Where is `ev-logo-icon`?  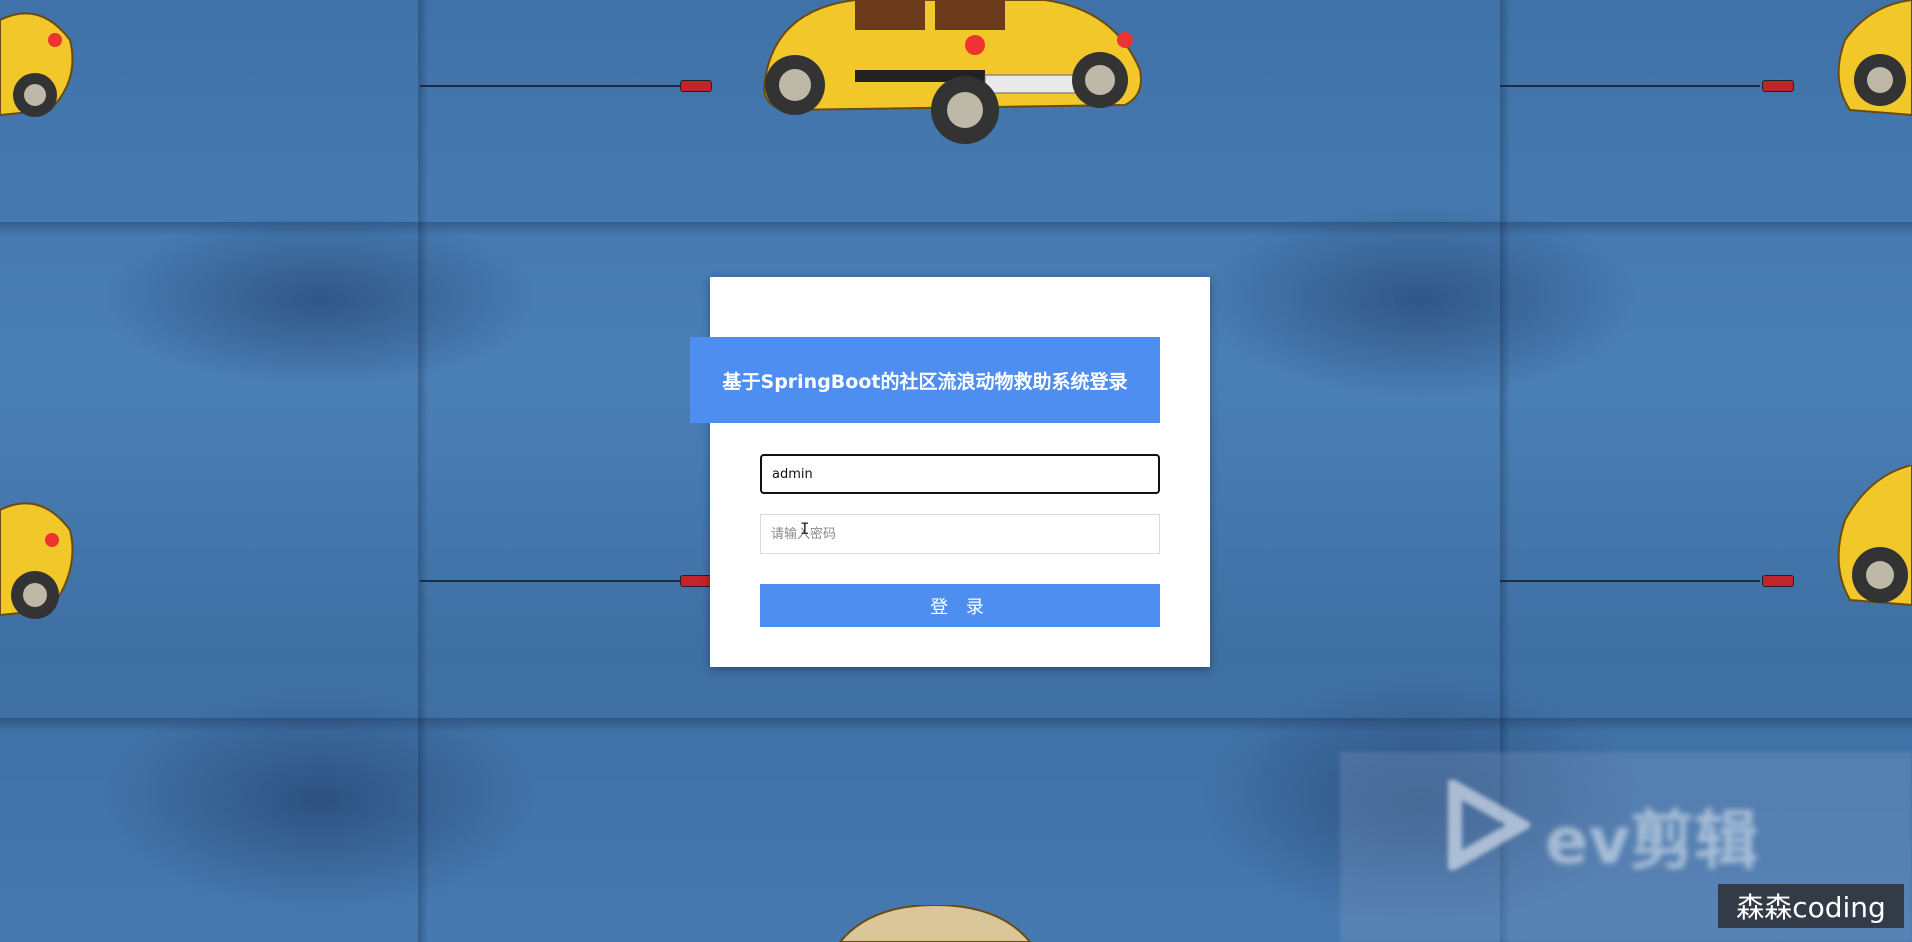 ev-logo-icon is located at coordinates (1489, 825).